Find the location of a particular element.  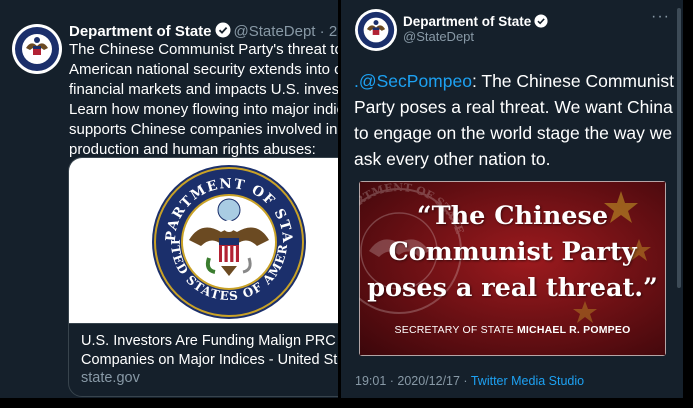

card-title-line: U.S. Investors Are Funding Malign PRC is located at coordinates (208, 341).